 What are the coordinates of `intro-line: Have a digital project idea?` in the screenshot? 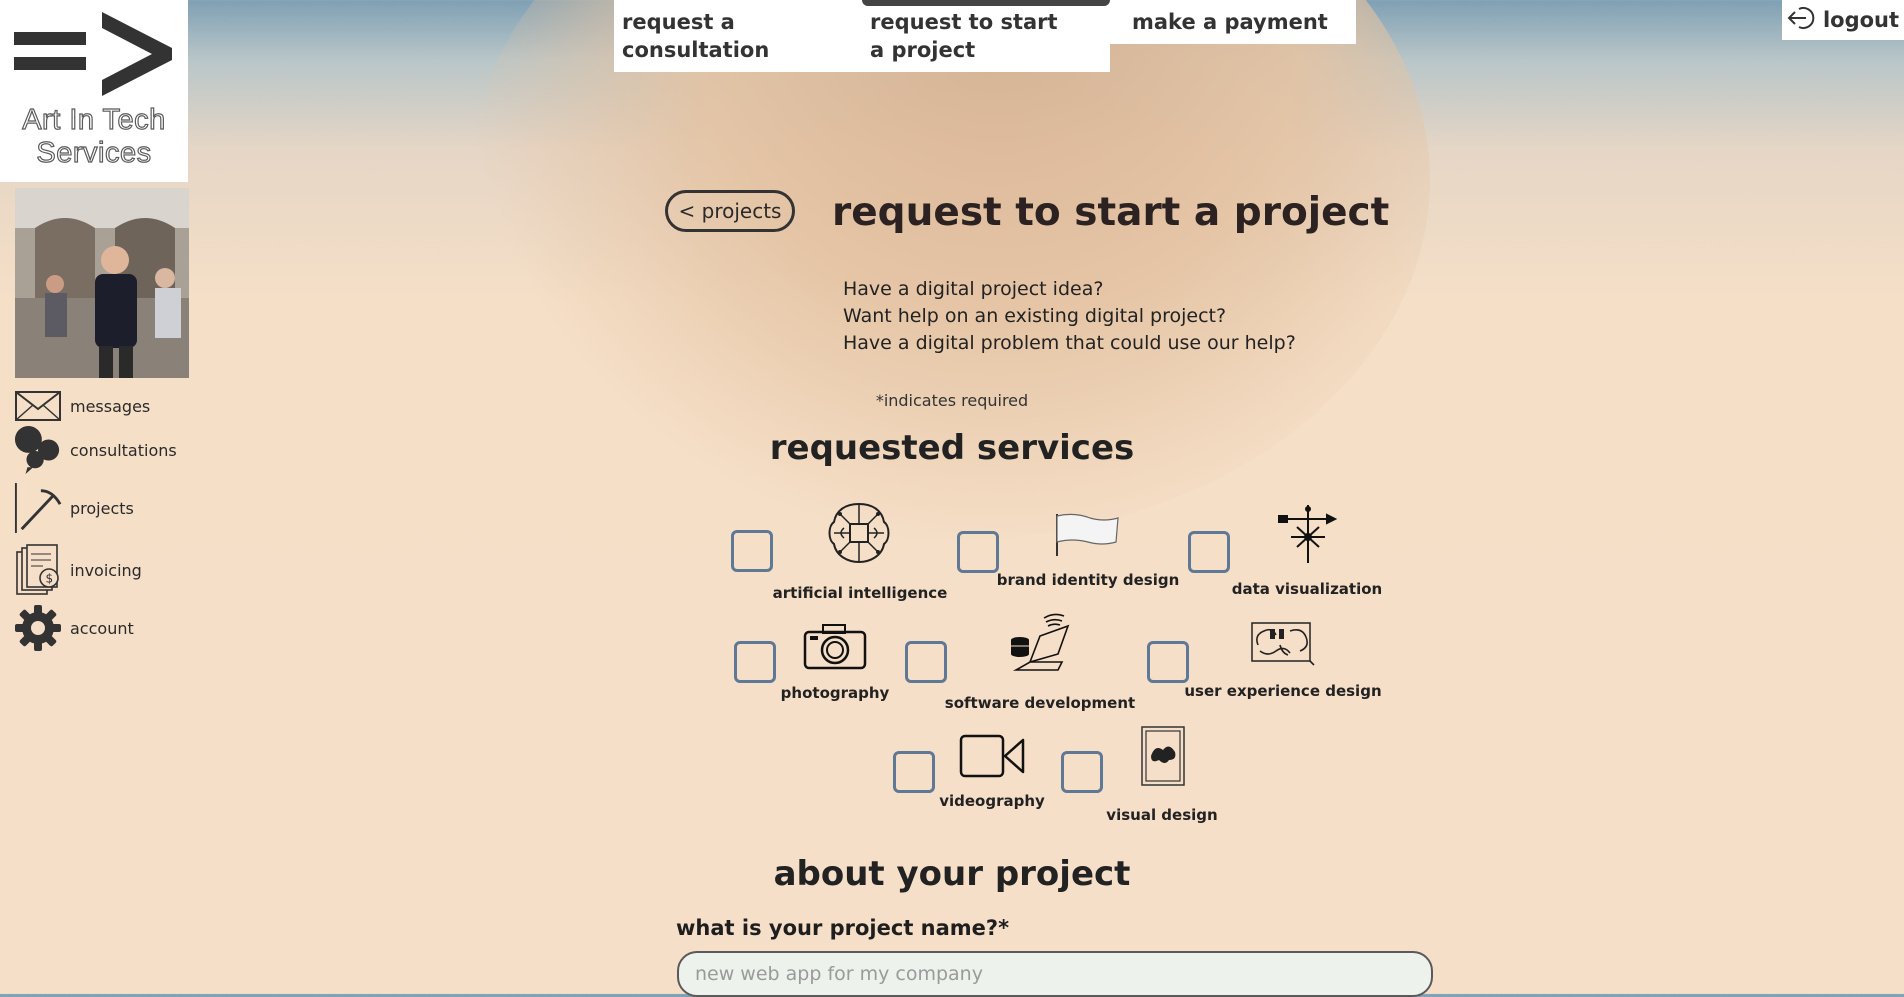 It's located at (973, 289).